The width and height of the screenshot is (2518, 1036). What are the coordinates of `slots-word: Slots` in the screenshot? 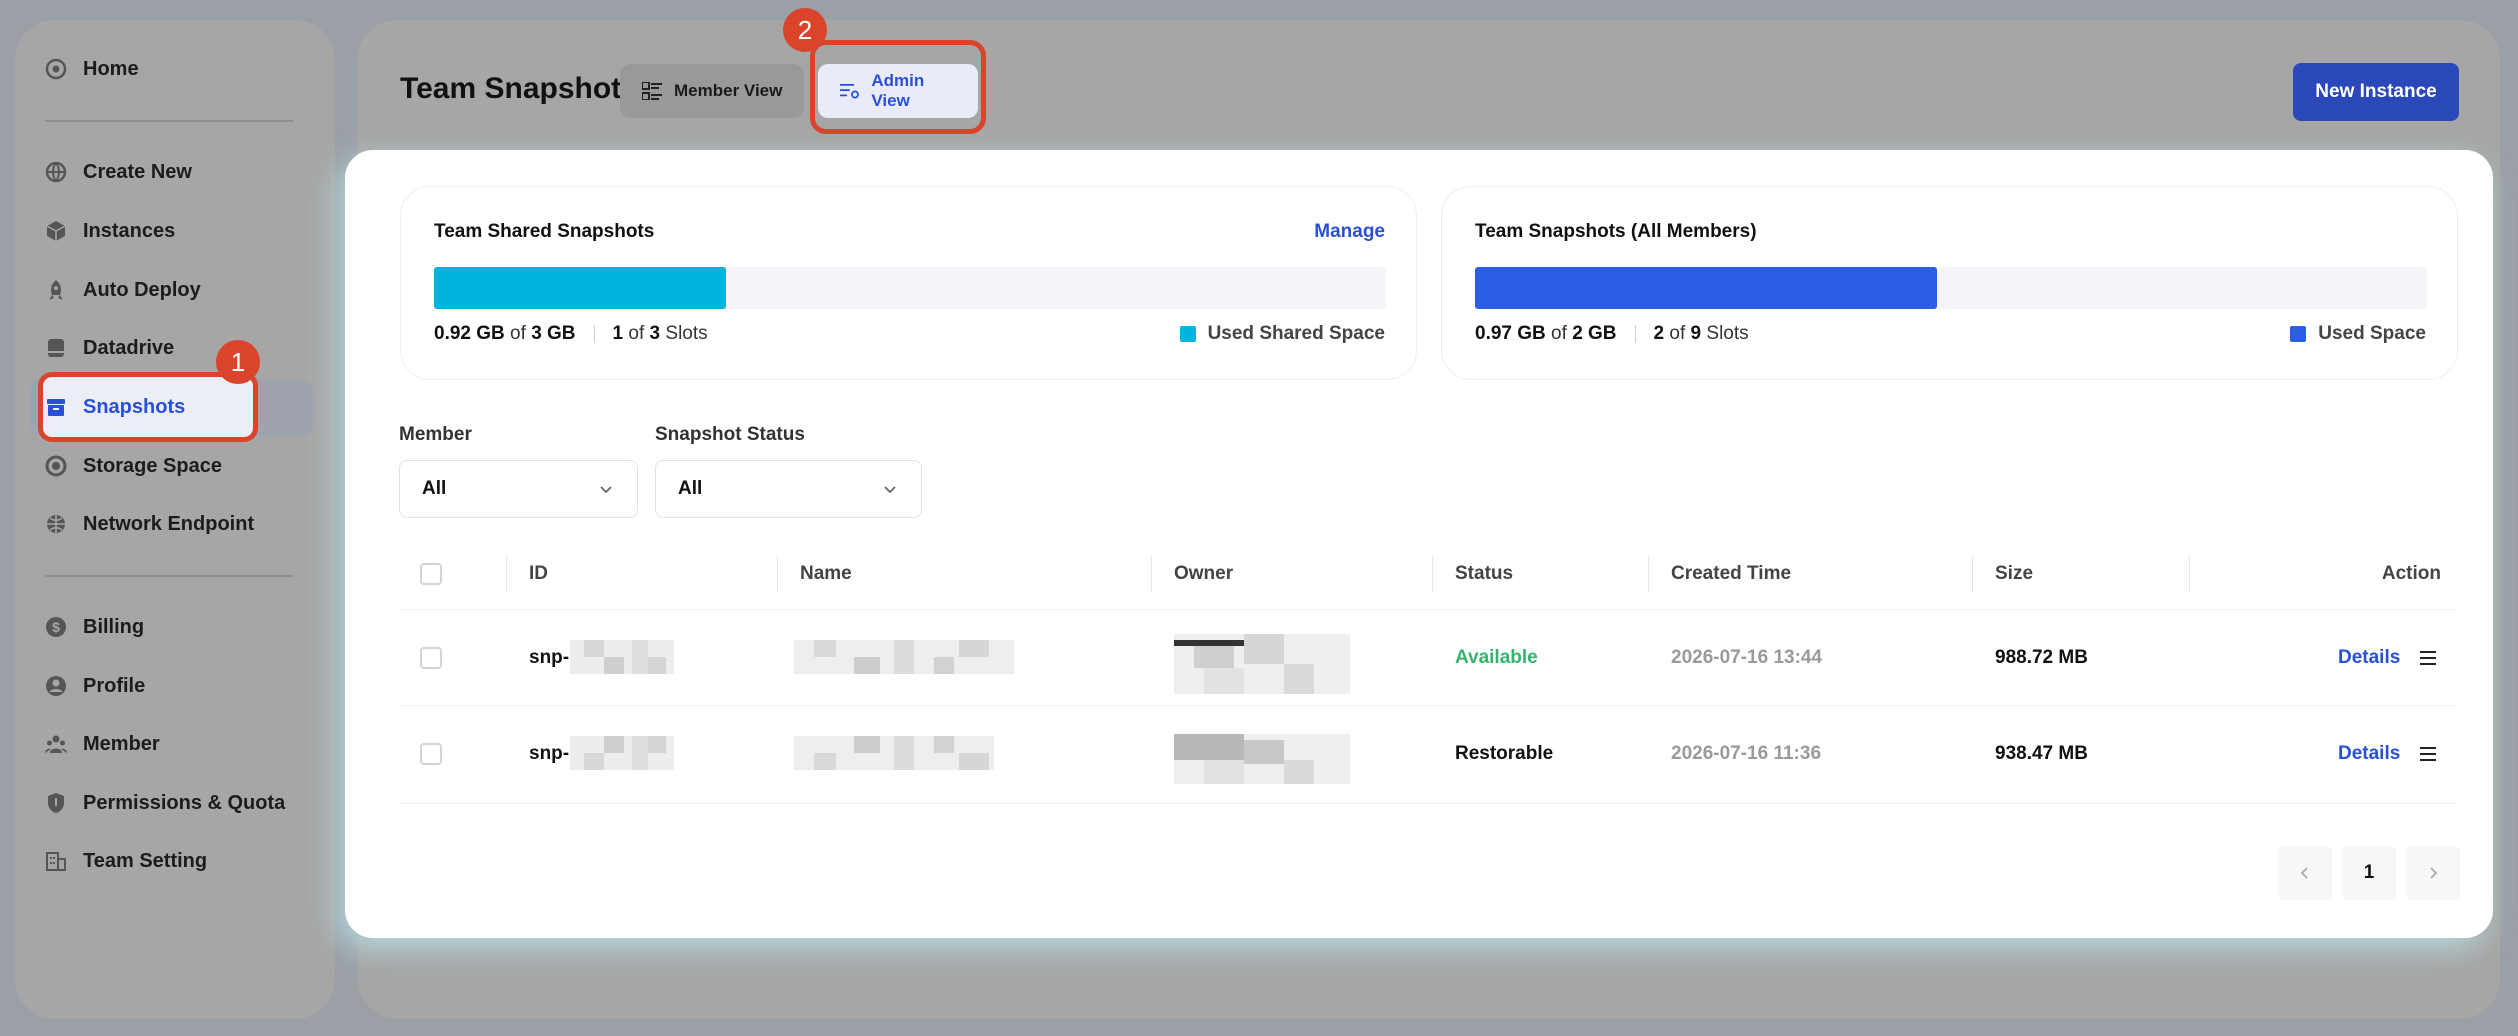 It's located at (1727, 333).